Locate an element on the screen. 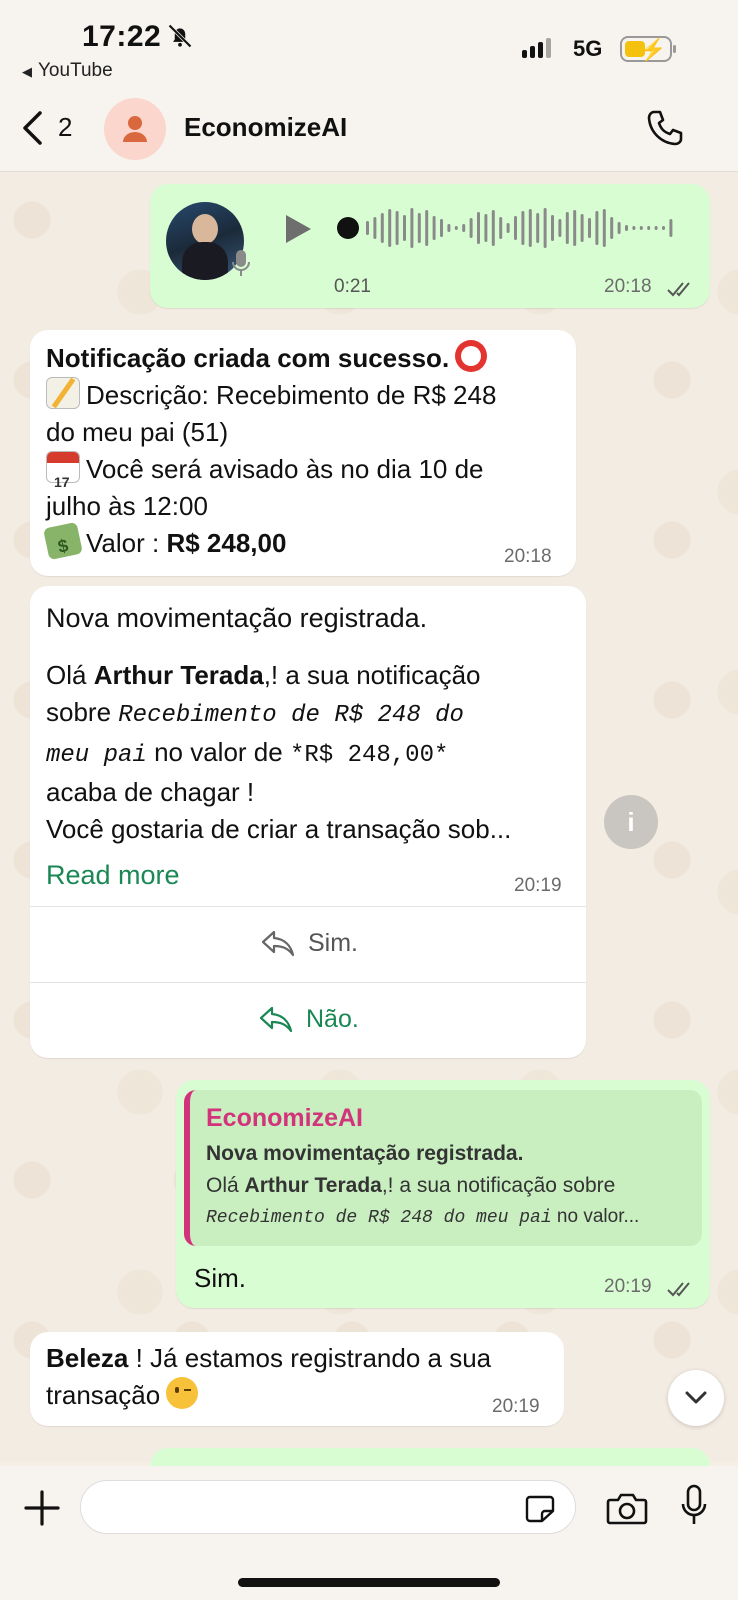 This screenshot has height=1600, width=738. memo-icon is located at coordinates (63, 393).